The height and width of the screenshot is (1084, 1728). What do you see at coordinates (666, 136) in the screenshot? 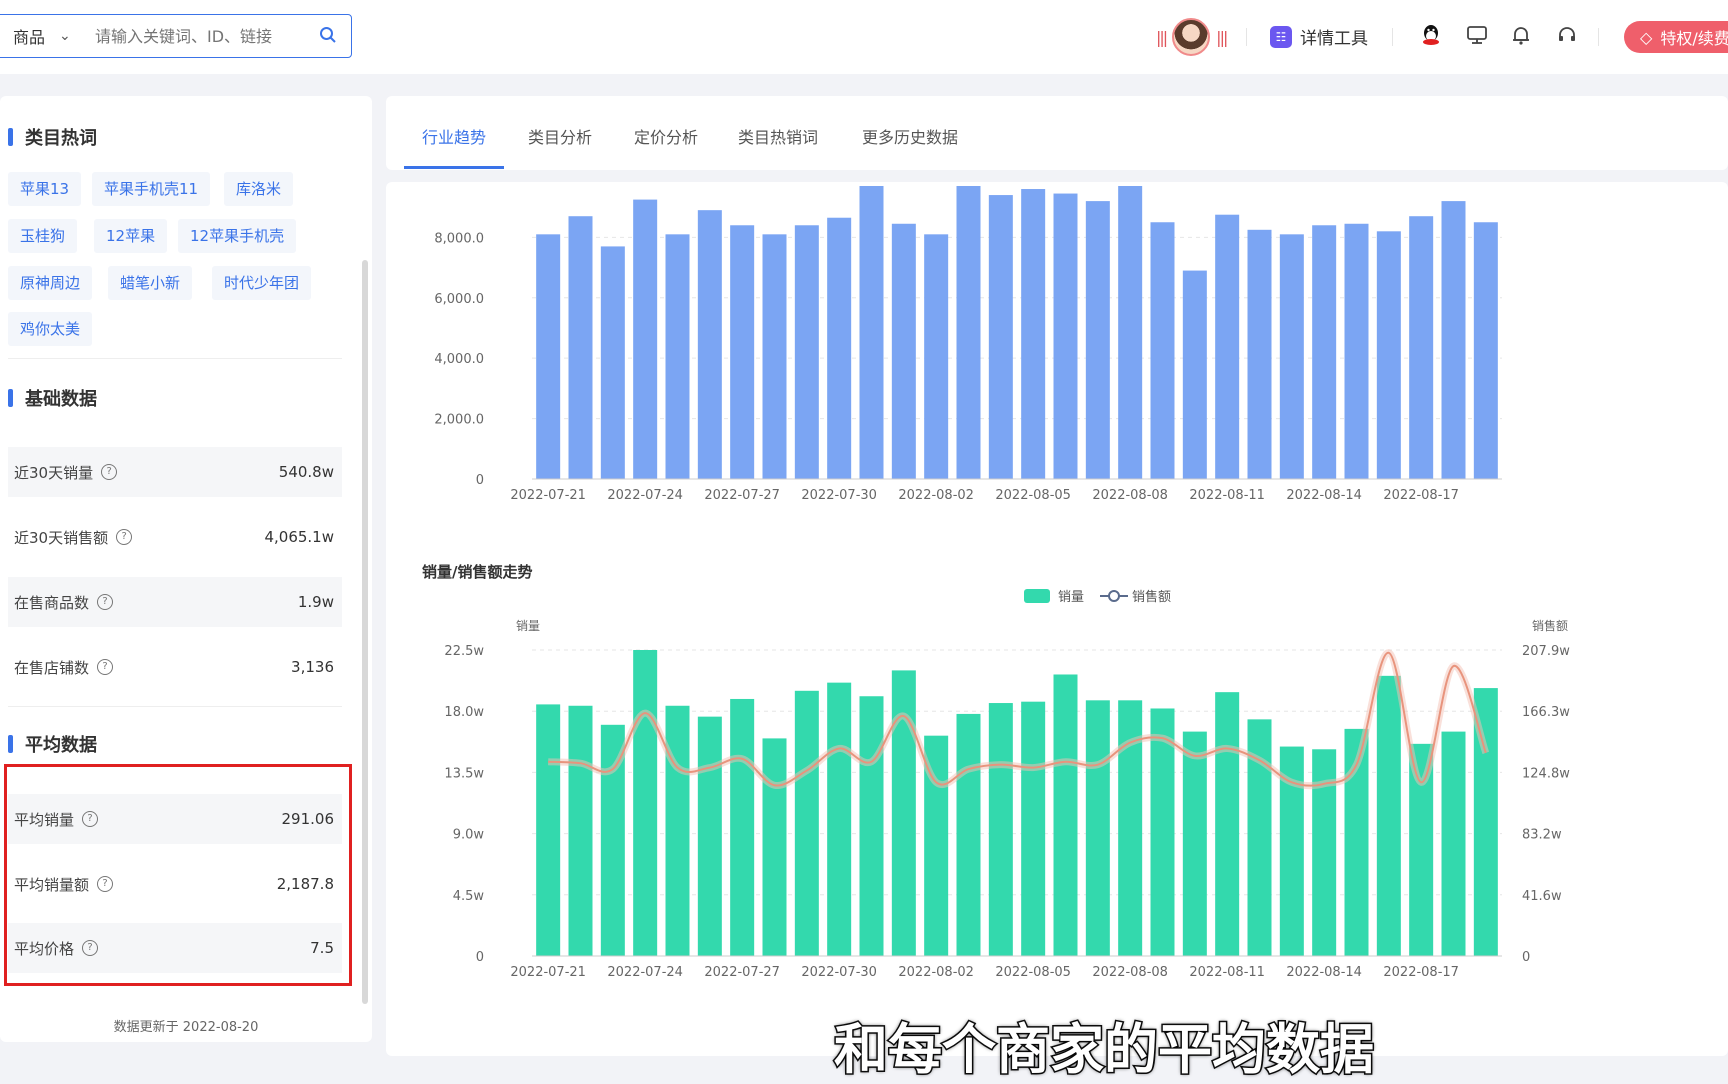
I see `tab-pricing-analysis: 定价分析` at bounding box center [666, 136].